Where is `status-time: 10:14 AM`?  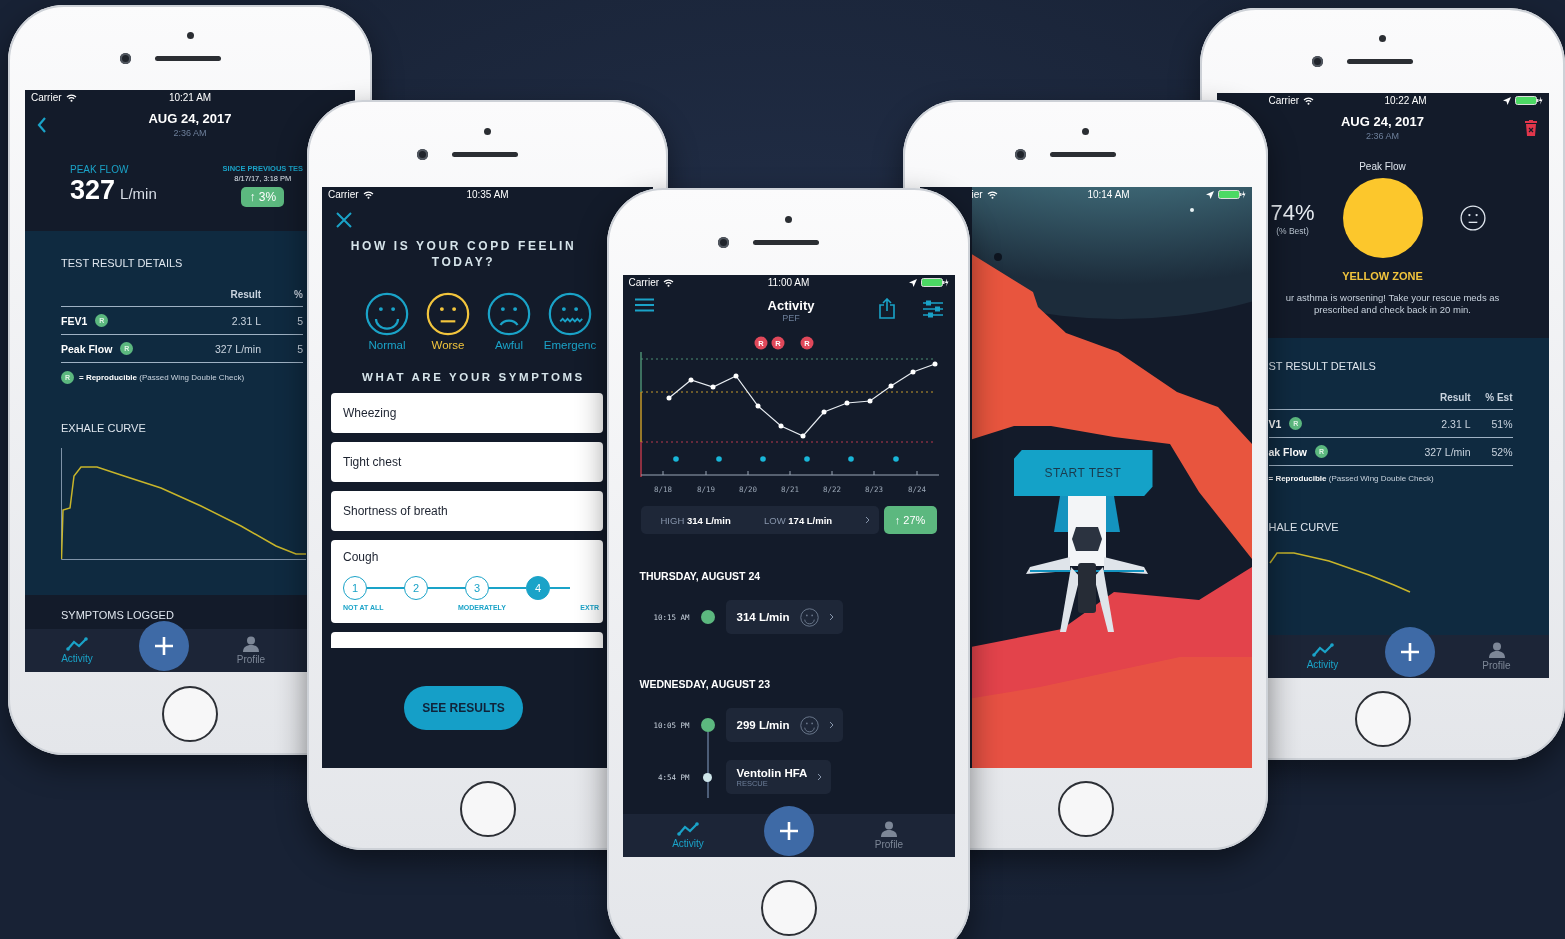
status-time: 10:14 AM is located at coordinates (1108, 194).